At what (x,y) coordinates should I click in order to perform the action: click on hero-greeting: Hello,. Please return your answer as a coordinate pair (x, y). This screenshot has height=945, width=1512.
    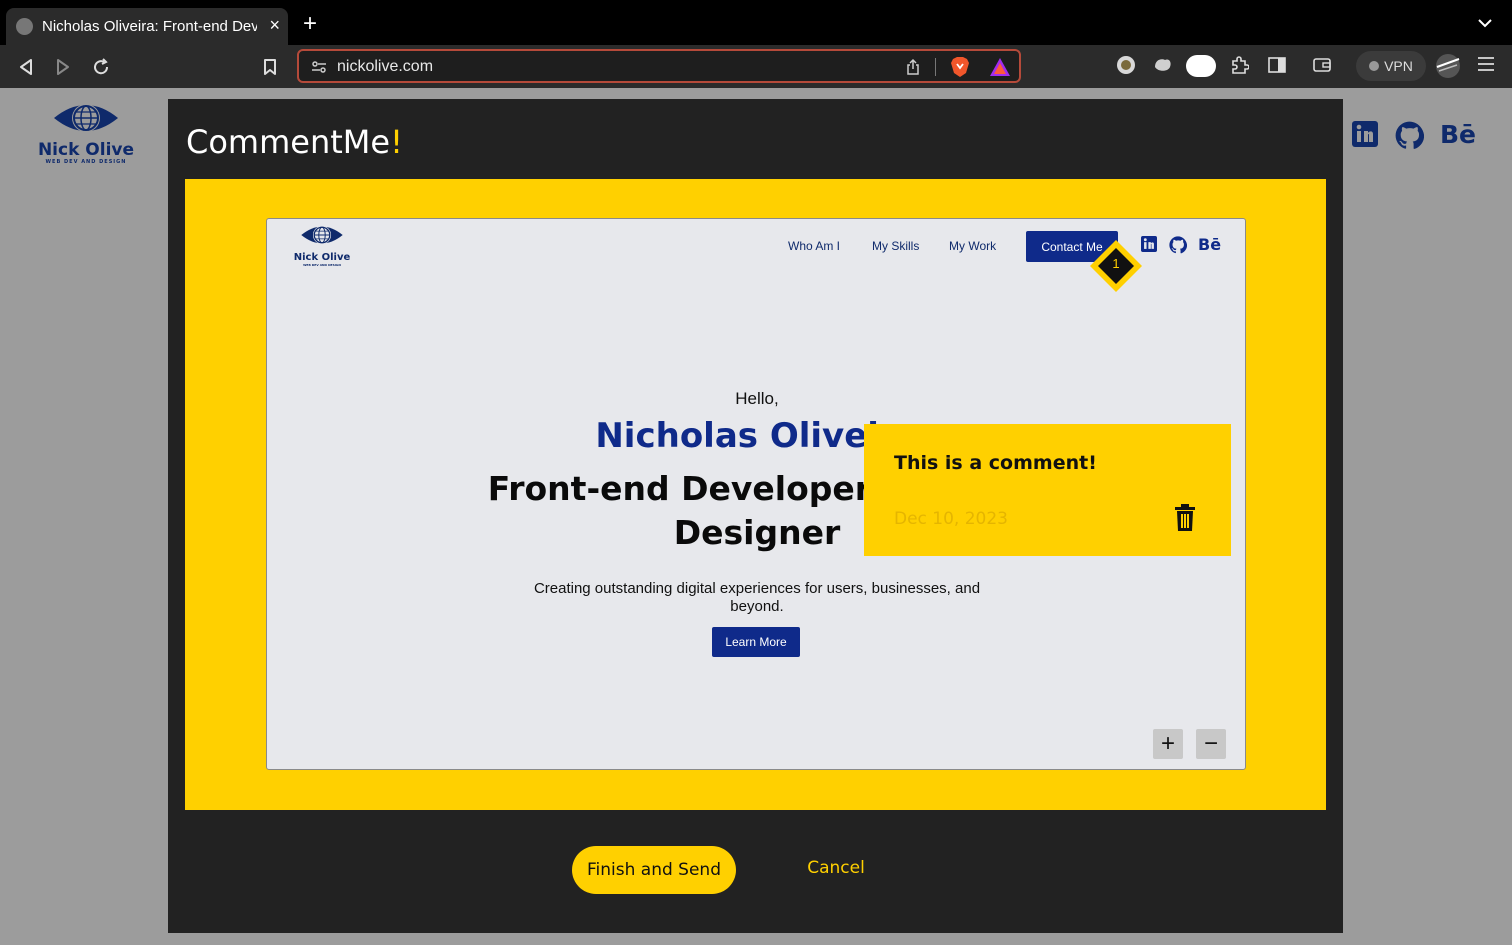
    Looking at the image, I should click on (757, 398).